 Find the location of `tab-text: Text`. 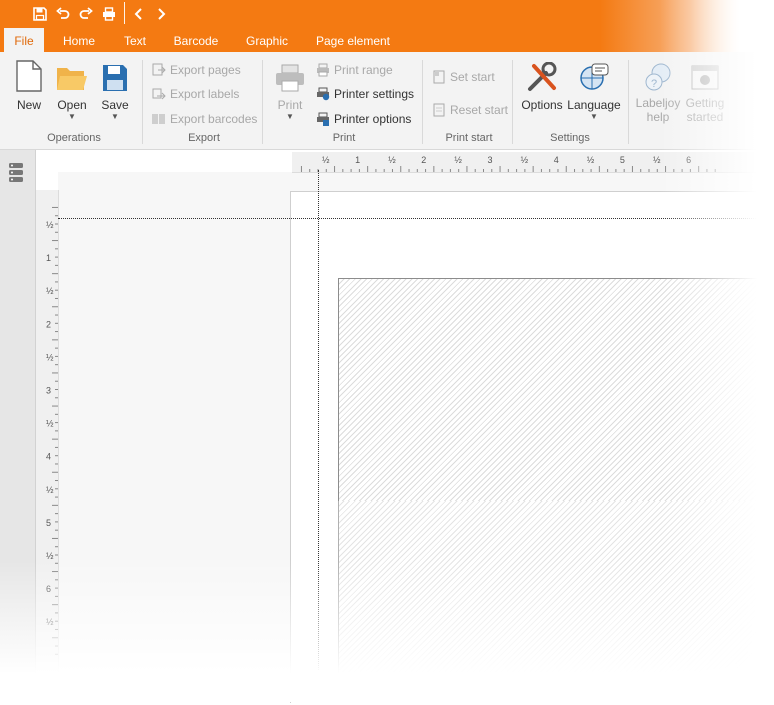

tab-text: Text is located at coordinates (135, 40).